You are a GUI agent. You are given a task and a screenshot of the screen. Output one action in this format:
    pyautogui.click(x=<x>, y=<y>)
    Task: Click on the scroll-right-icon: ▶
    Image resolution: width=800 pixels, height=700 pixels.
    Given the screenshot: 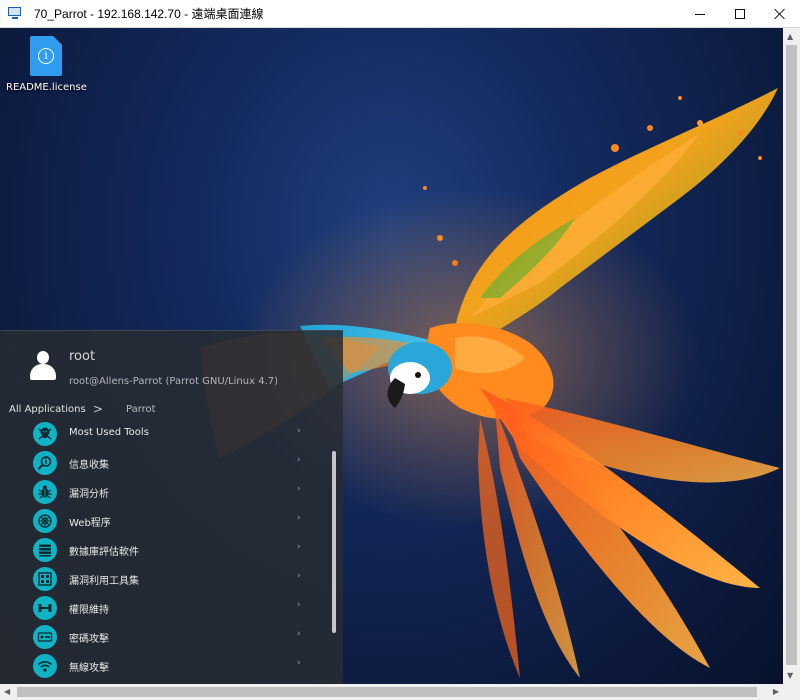 What is the action you would take?
    pyautogui.click(x=776, y=691)
    